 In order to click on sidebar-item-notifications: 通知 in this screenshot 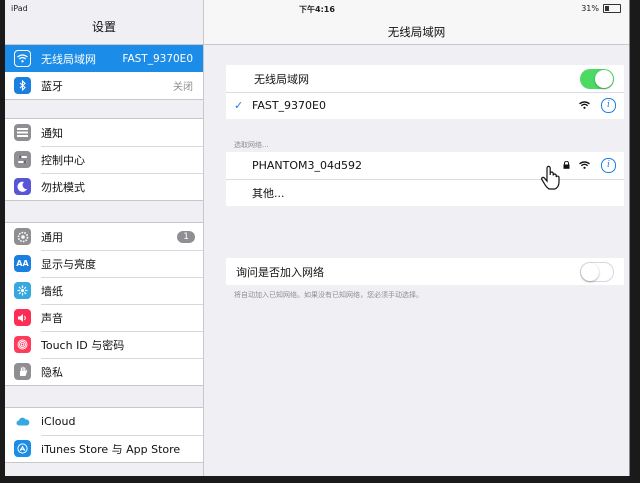, I will do `click(104, 132)`.